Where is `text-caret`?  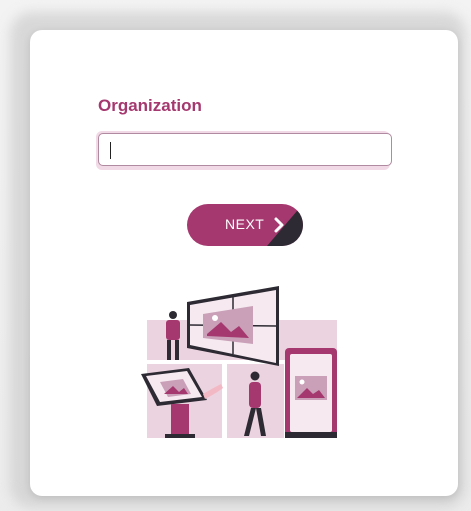 text-caret is located at coordinates (110, 150).